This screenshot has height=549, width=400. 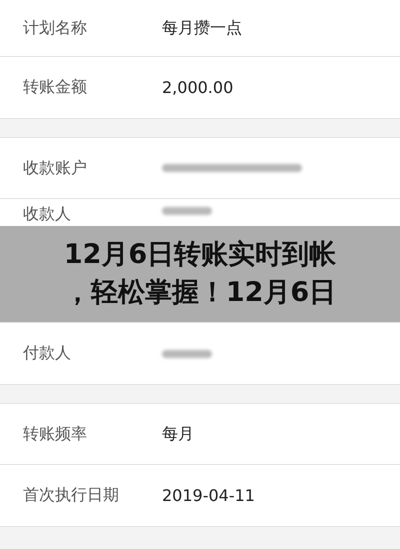 I want to click on field-label: 收款账户, so click(x=55, y=168).